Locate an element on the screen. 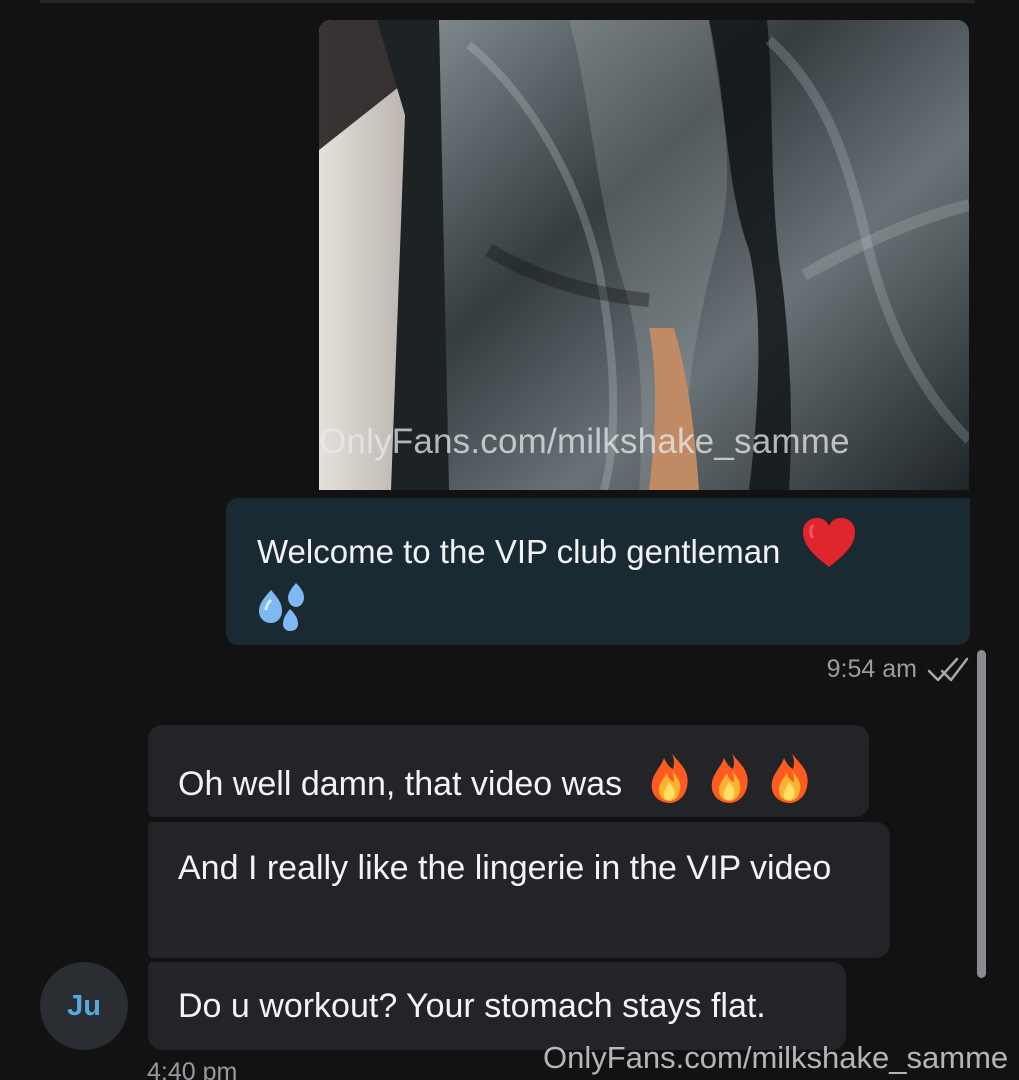  outgoing-message-time: 9:54 am is located at coordinates (871, 669).